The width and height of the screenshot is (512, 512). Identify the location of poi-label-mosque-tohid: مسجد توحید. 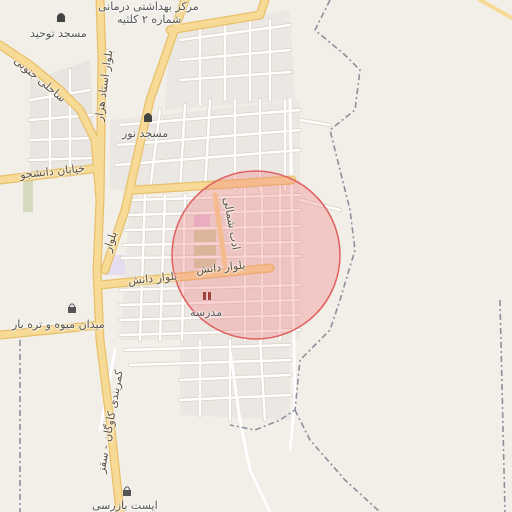
(58, 33).